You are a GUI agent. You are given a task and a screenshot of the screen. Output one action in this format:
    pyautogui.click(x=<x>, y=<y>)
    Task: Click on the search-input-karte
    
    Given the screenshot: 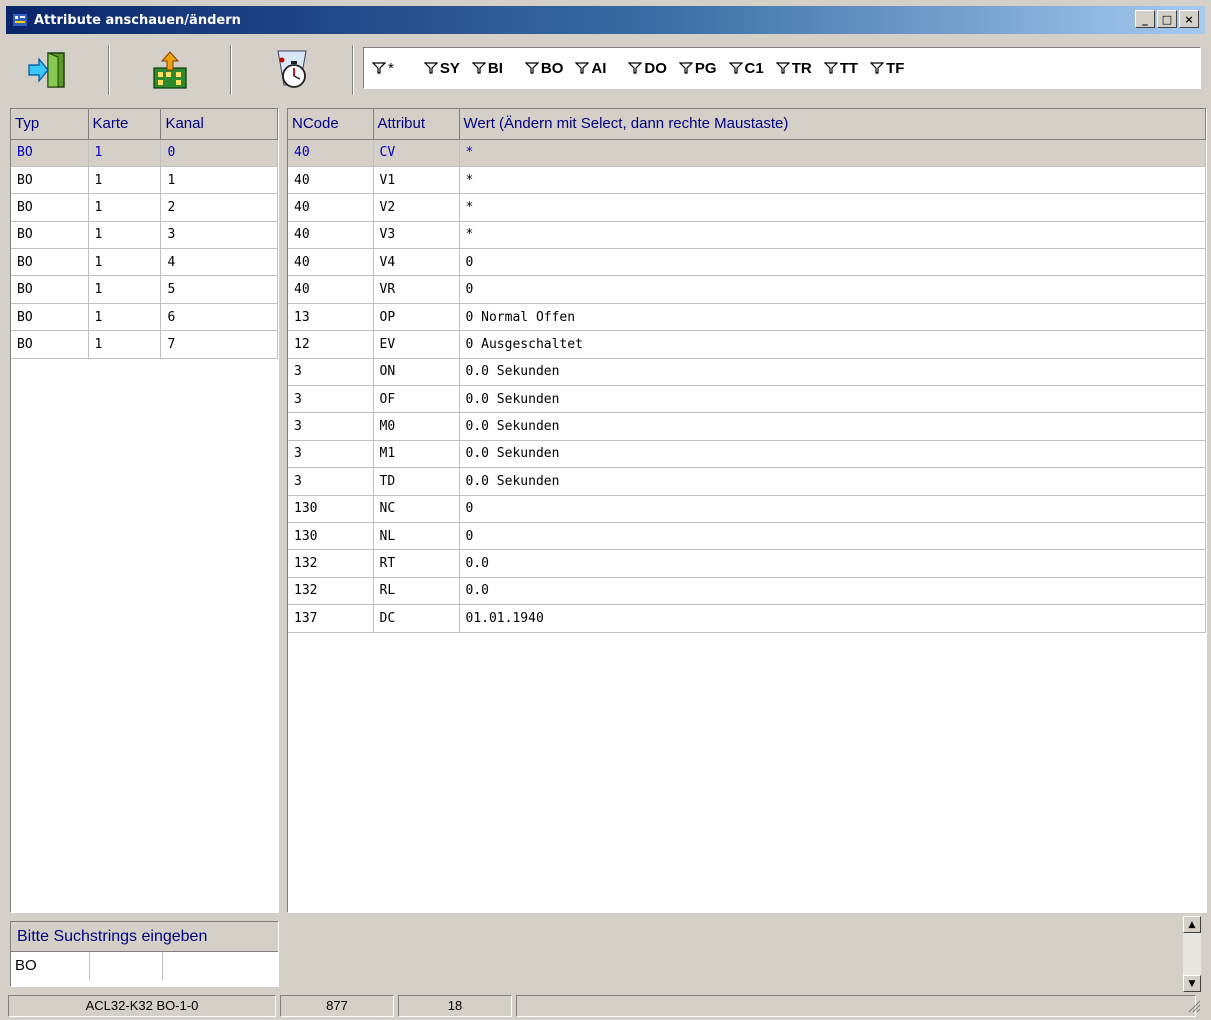 What is the action you would take?
    pyautogui.click(x=126, y=966)
    